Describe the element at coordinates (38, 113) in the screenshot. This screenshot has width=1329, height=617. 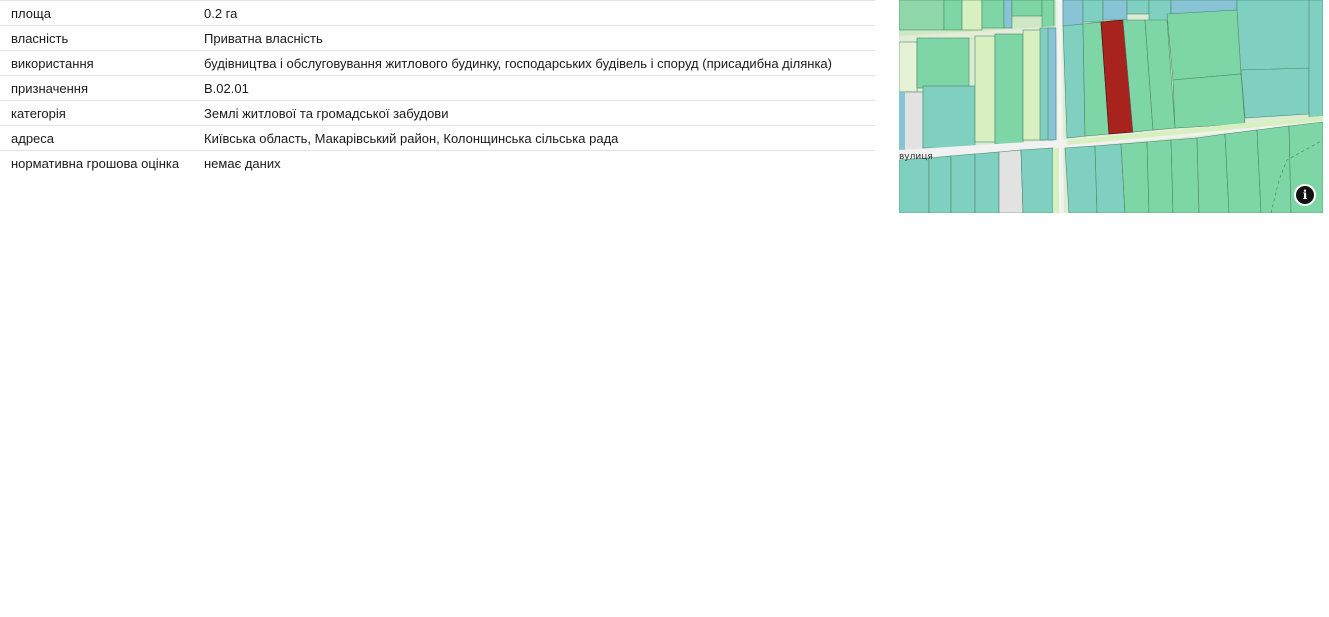
I see `row-key-category: категорія` at that location.